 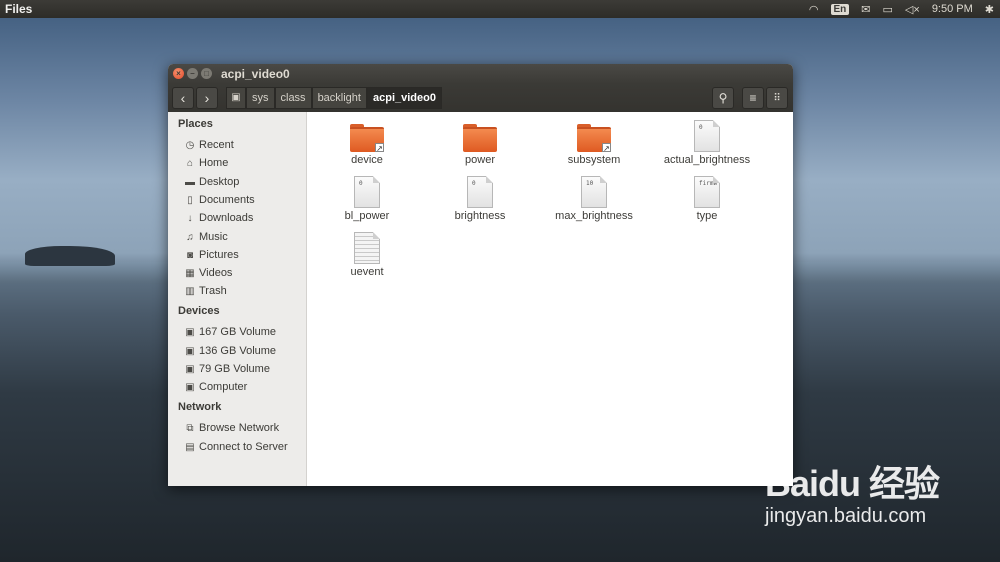 I want to click on sidebar-item-volume-167: ▣ 167 GB Volume, so click(x=230, y=332).